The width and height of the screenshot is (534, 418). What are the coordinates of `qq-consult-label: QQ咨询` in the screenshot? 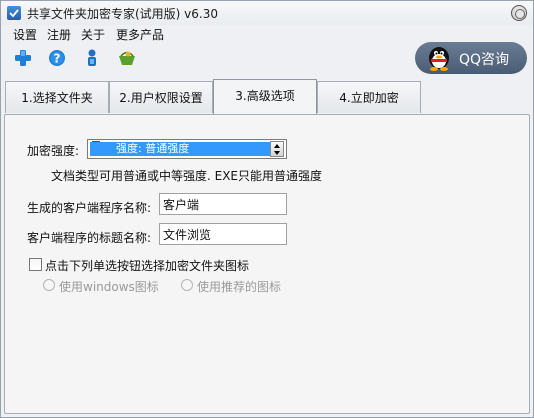 It's located at (484, 60).